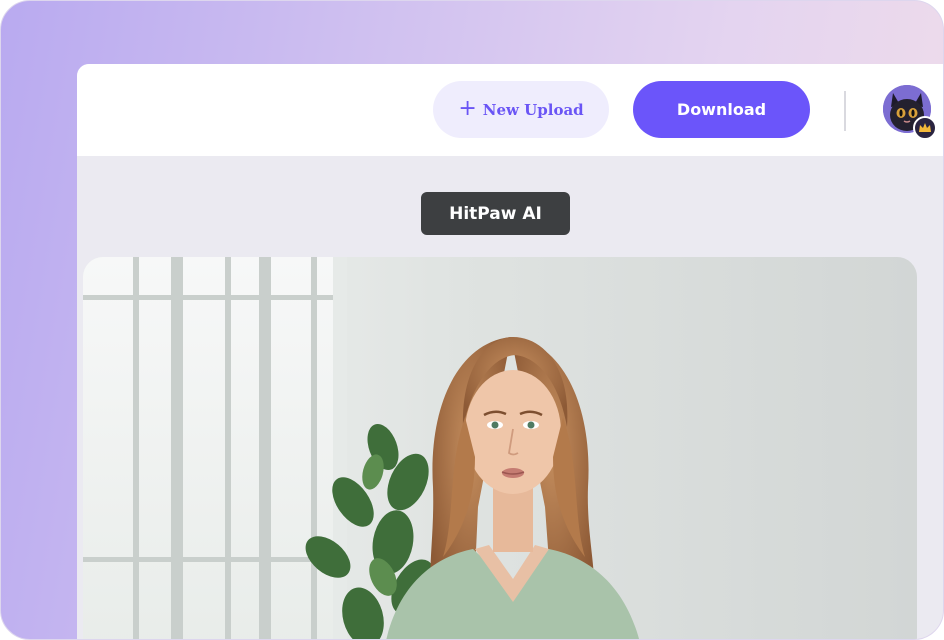  I want to click on new-upload-button: + New Upload, so click(521, 109).